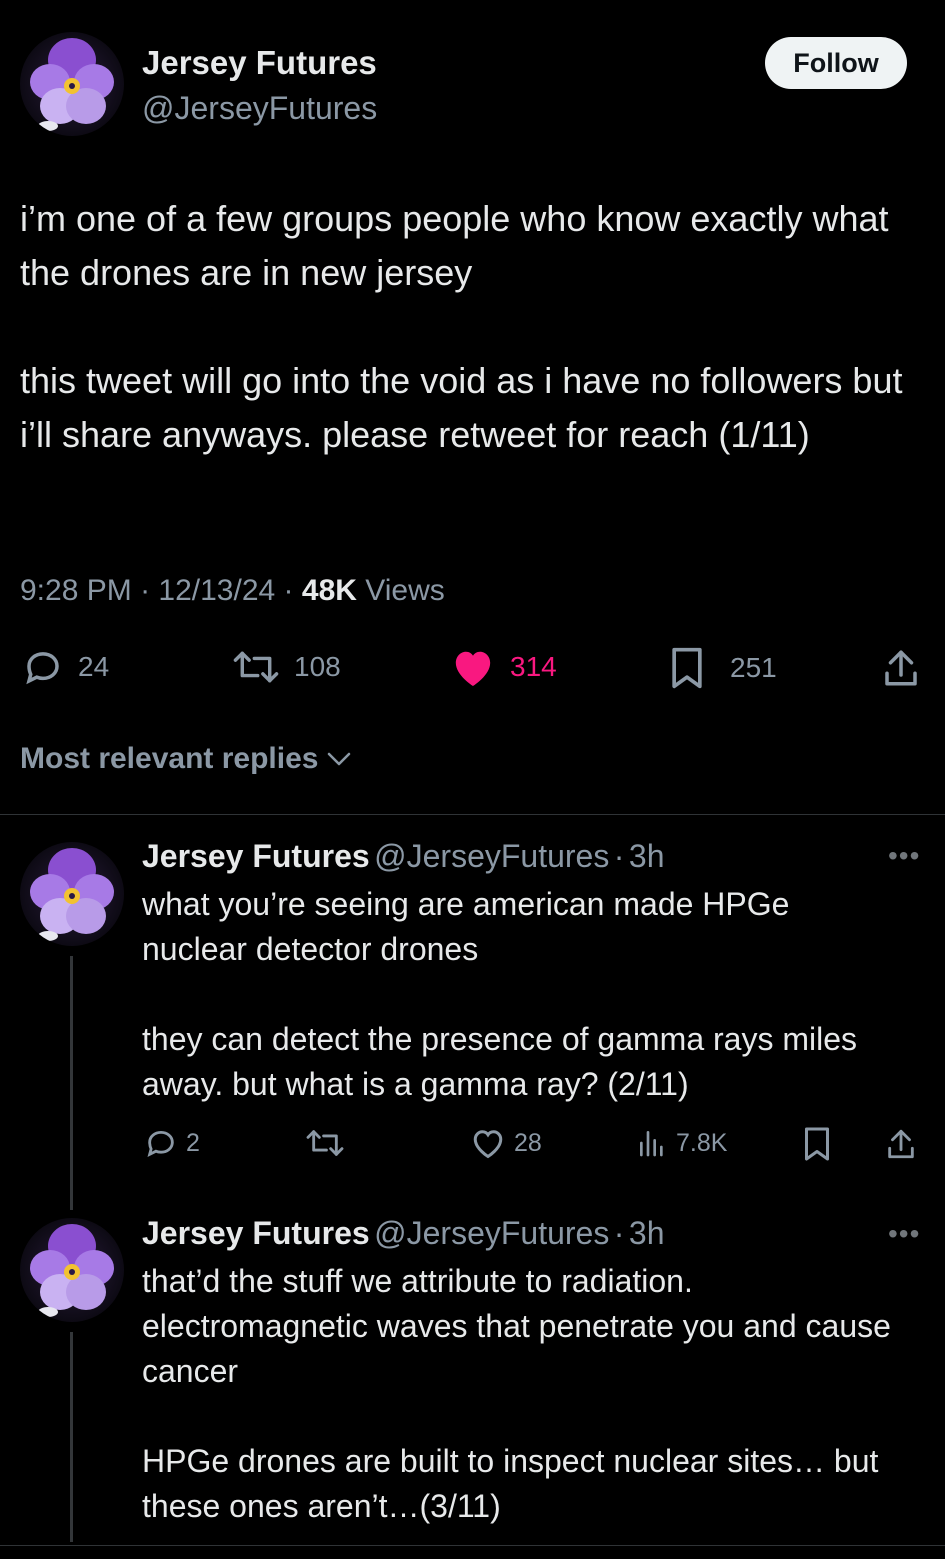  Describe the element at coordinates (317, 666) in the screenshot. I see `retweet-count: 108` at that location.